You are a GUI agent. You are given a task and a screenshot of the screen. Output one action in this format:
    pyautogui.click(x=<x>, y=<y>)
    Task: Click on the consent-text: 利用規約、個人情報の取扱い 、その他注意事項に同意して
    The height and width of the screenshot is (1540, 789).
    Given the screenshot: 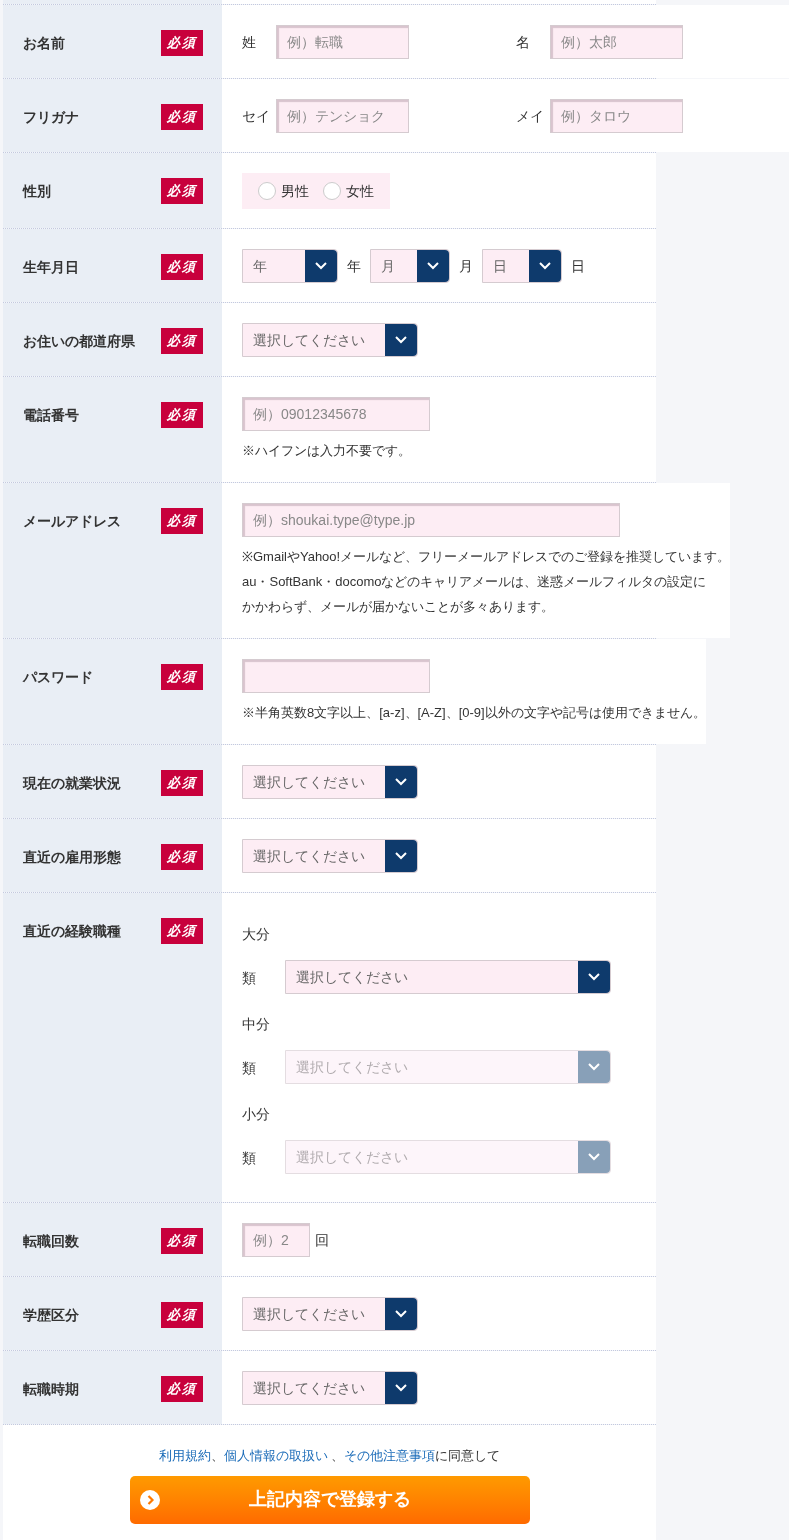 What is the action you would take?
    pyautogui.click(x=329, y=1456)
    